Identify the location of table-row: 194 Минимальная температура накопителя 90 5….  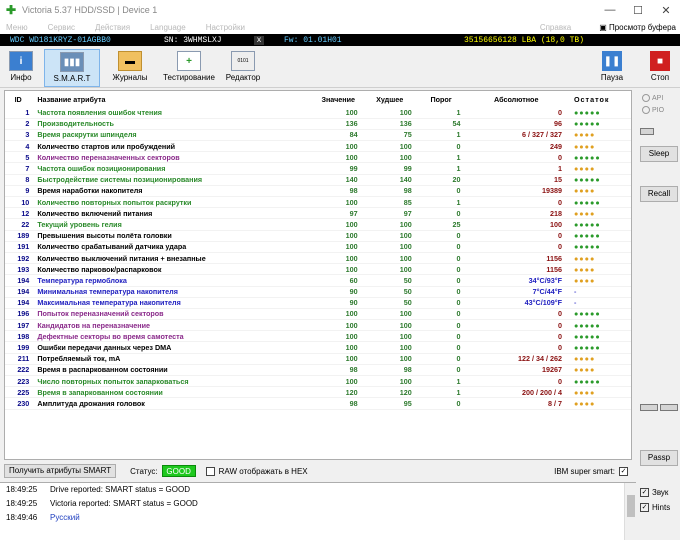
(318, 292).